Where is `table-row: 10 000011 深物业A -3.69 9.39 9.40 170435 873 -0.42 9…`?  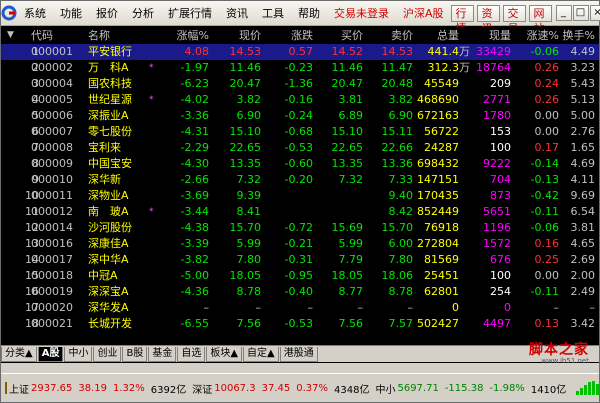 table-row: 10 000011 深物业A -3.69 9.39 9.40 170435 873 -0.42 9… is located at coordinates (300, 196).